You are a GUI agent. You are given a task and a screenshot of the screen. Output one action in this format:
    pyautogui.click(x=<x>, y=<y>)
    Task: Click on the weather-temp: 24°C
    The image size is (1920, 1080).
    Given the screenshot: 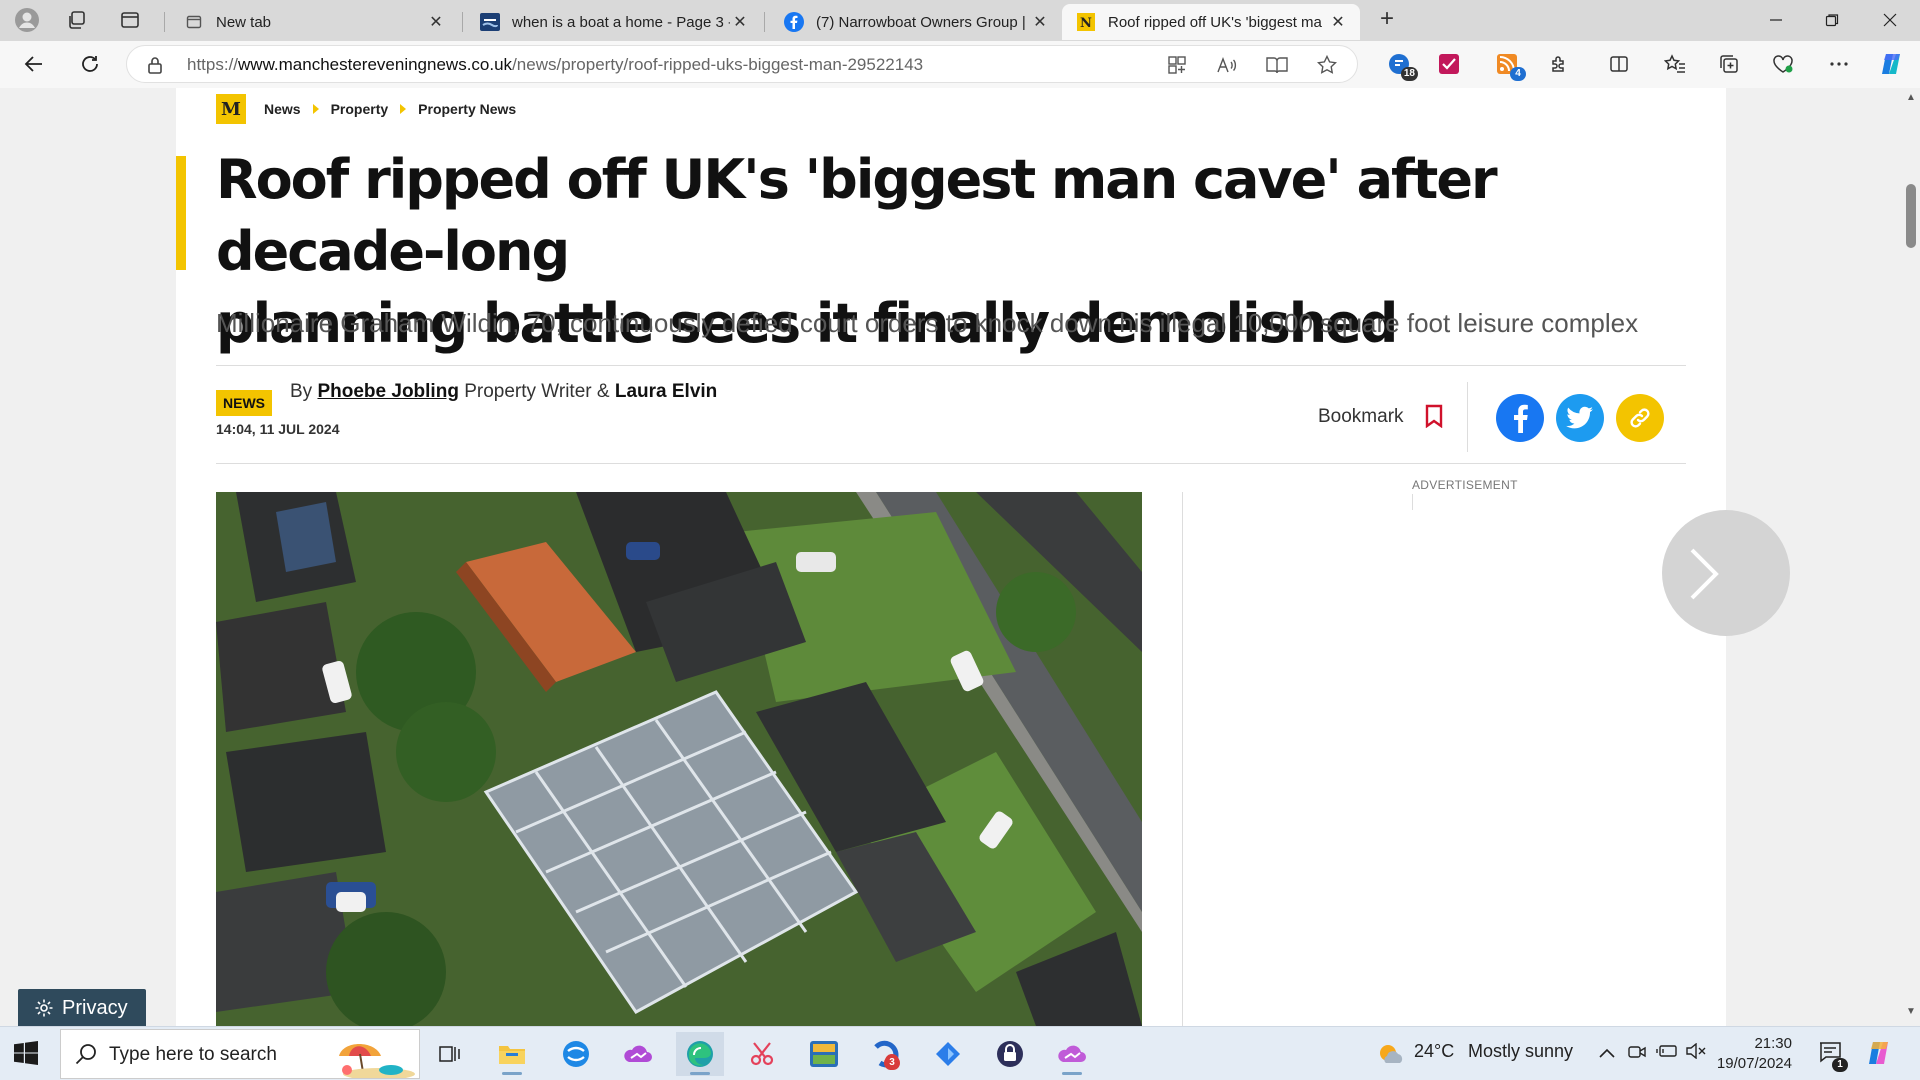 What is the action you would take?
    pyautogui.click(x=1434, y=1051)
    